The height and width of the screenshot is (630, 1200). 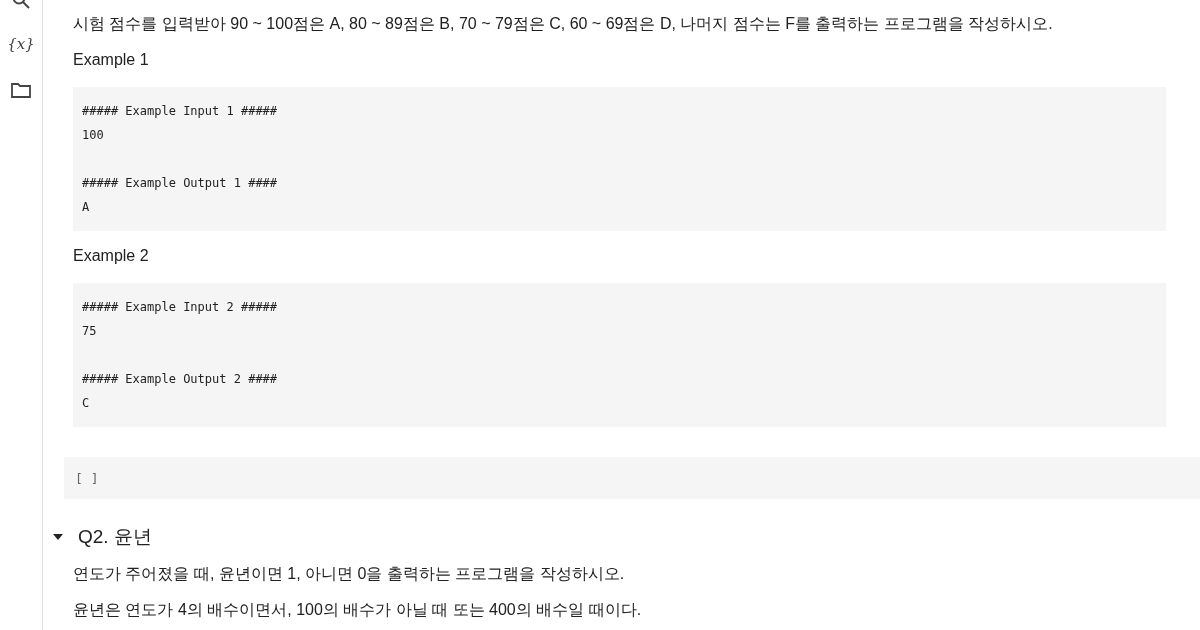 I want to click on run-brackets: [ ], so click(x=87, y=478).